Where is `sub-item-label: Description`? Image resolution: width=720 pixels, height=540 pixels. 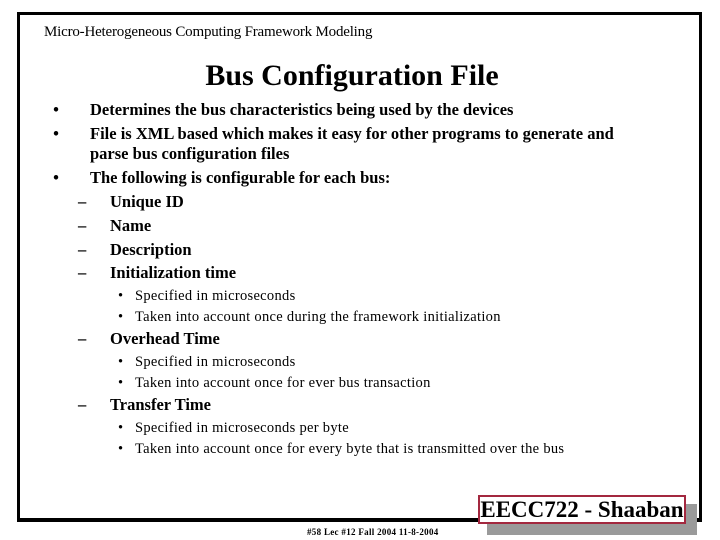
sub-item-label: Description is located at coordinates (151, 249).